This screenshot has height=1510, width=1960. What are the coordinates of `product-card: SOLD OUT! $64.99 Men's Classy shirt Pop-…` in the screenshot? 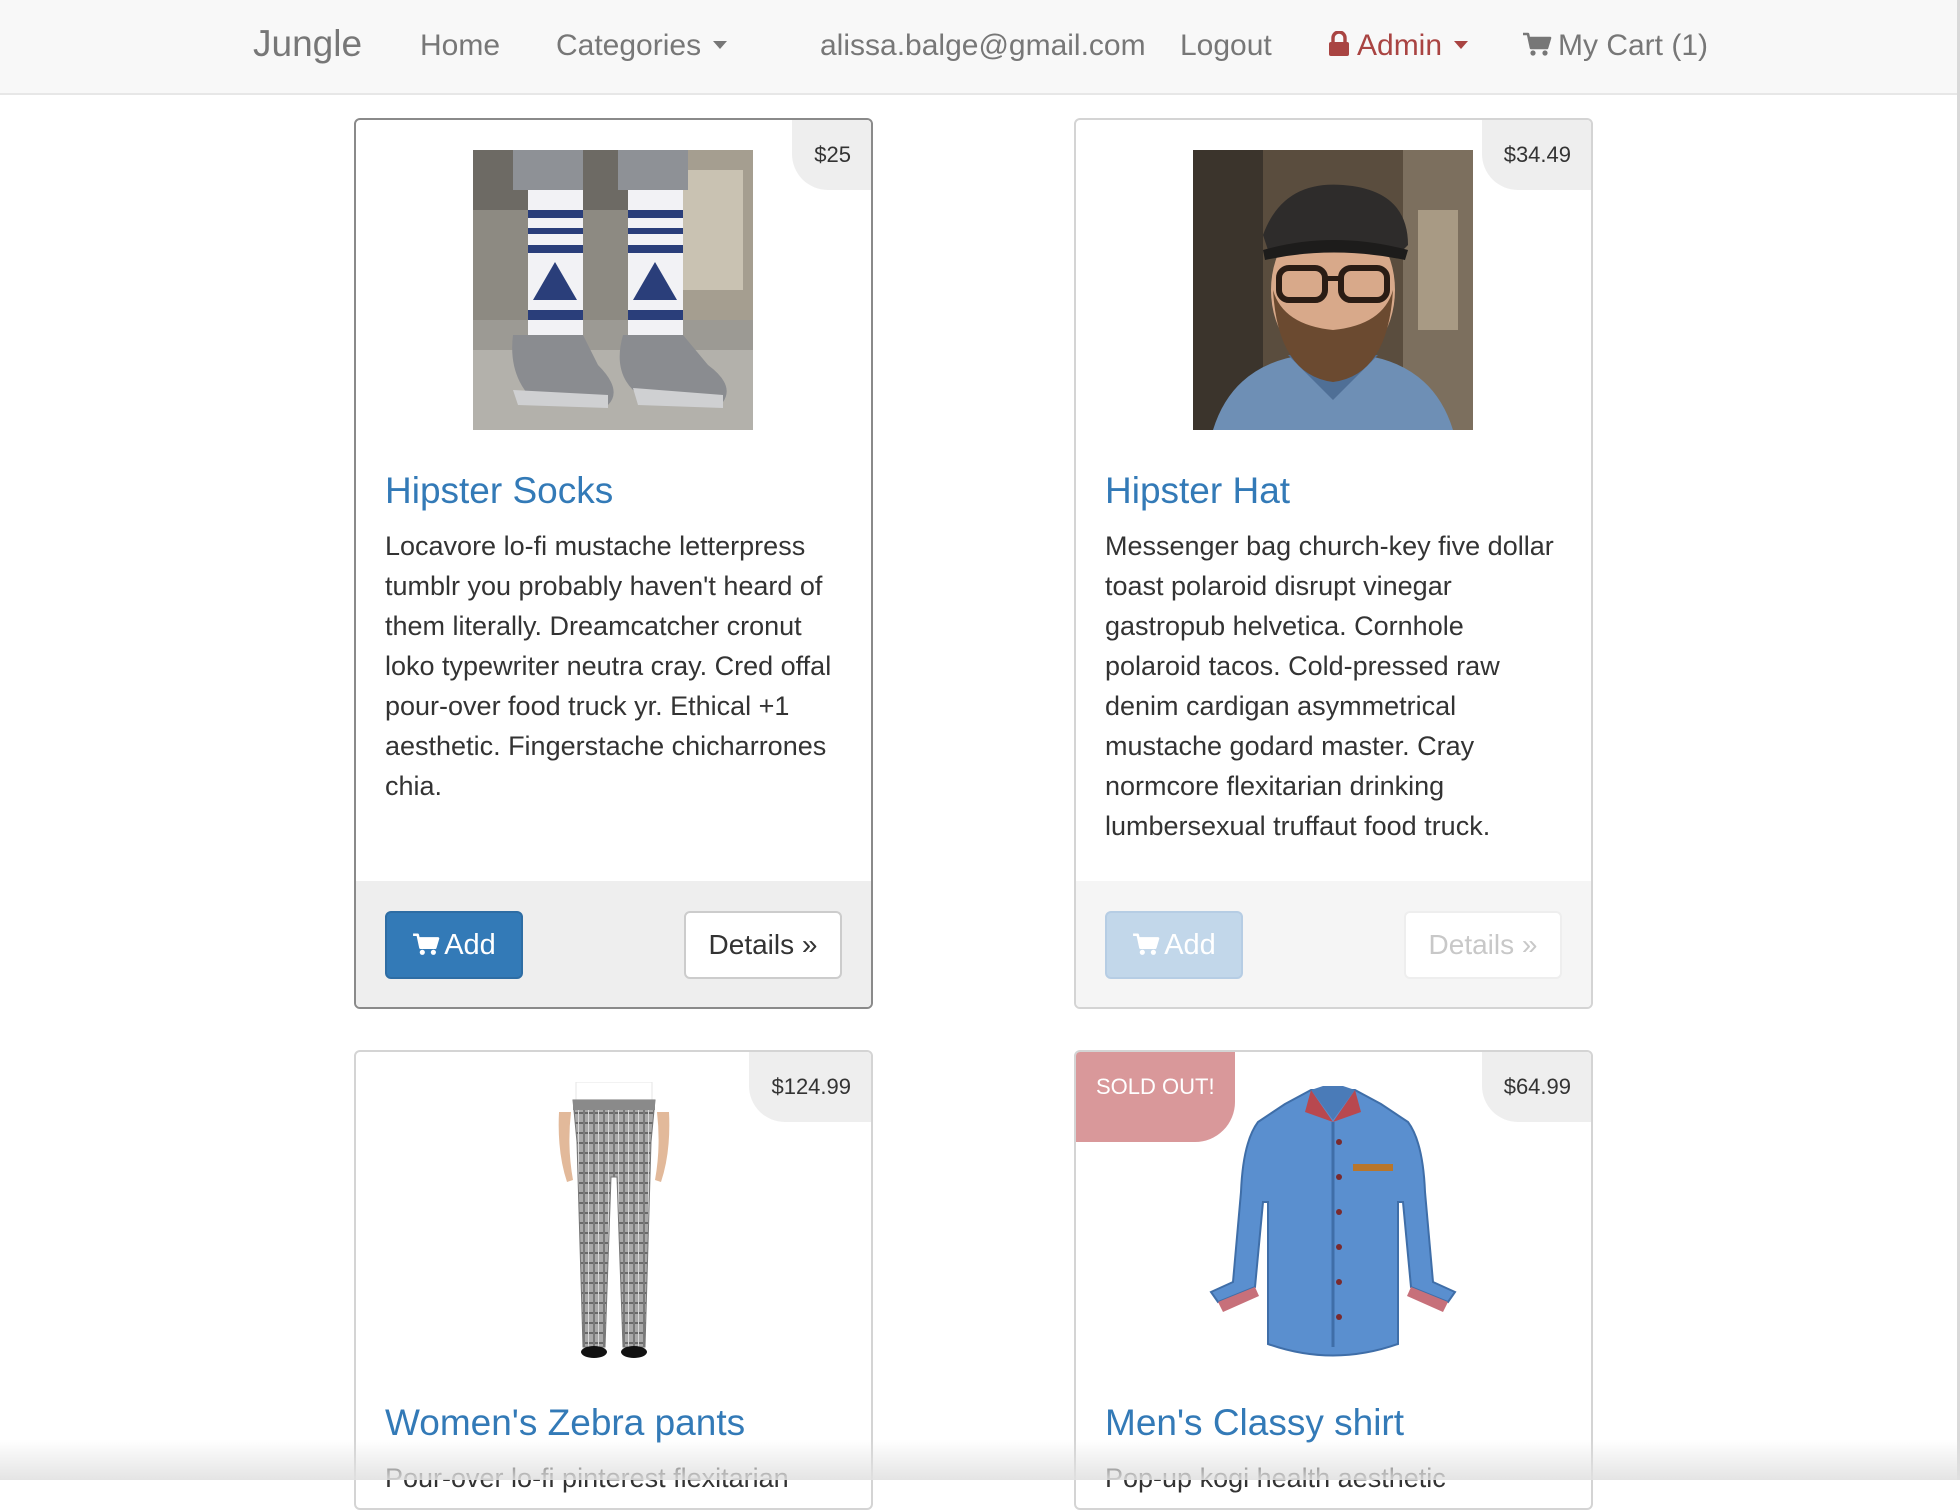 It's located at (1333, 1280).